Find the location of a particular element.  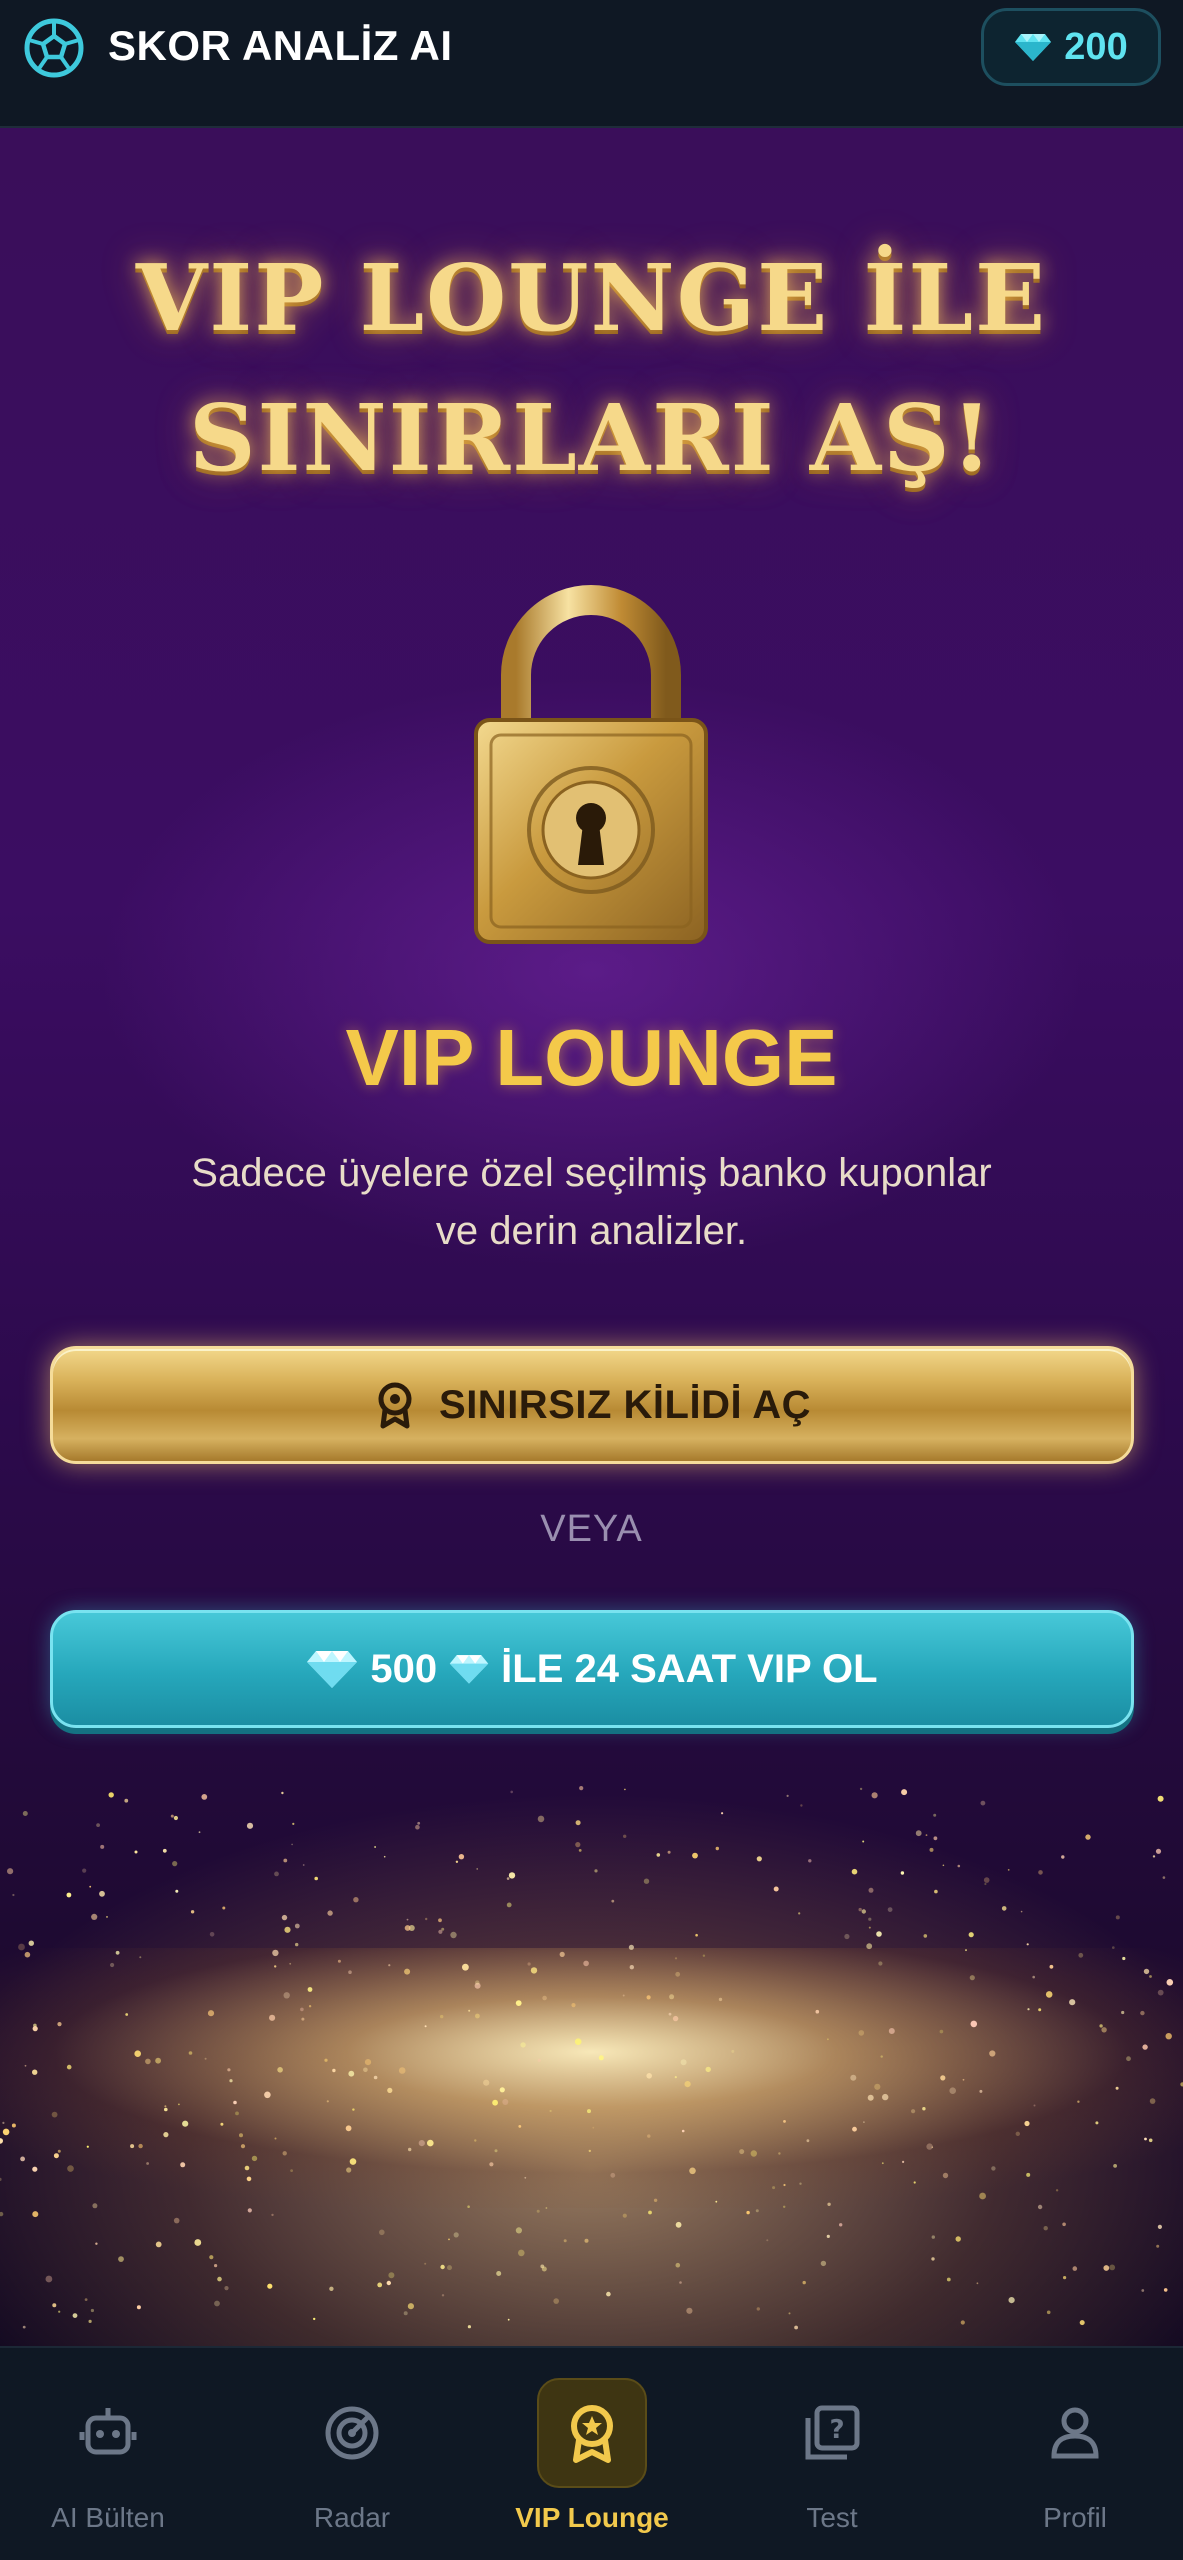

app-top-bar: SKOR ANALİZ AI 200 is located at coordinates (591, 64).